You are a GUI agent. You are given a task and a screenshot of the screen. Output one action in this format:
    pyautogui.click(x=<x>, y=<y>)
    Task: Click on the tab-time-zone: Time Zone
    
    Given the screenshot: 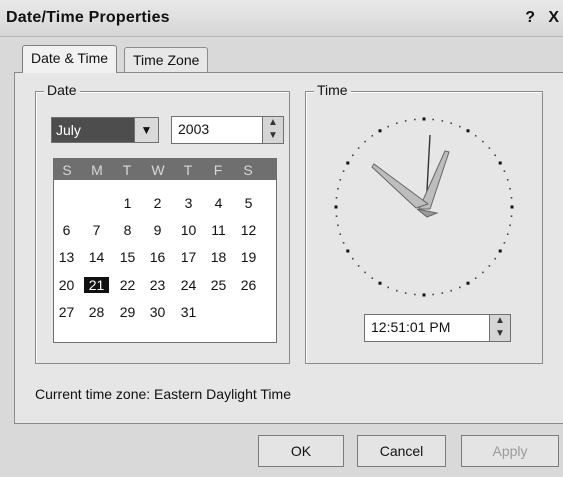 What is the action you would take?
    pyautogui.click(x=166, y=60)
    